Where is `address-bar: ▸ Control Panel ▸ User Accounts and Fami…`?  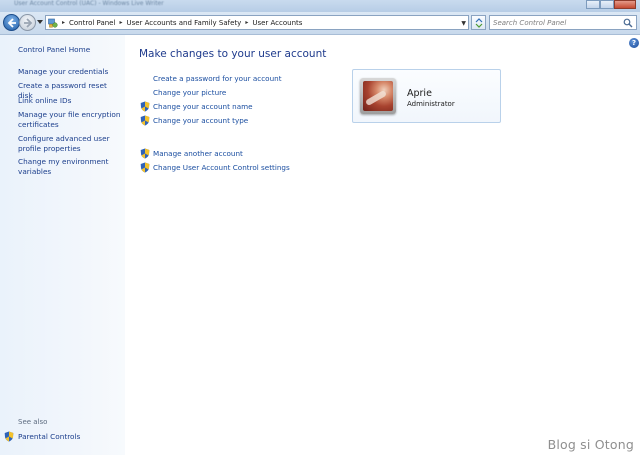 address-bar: ▸ Control Panel ▸ User Accounts and Fami… is located at coordinates (257, 22).